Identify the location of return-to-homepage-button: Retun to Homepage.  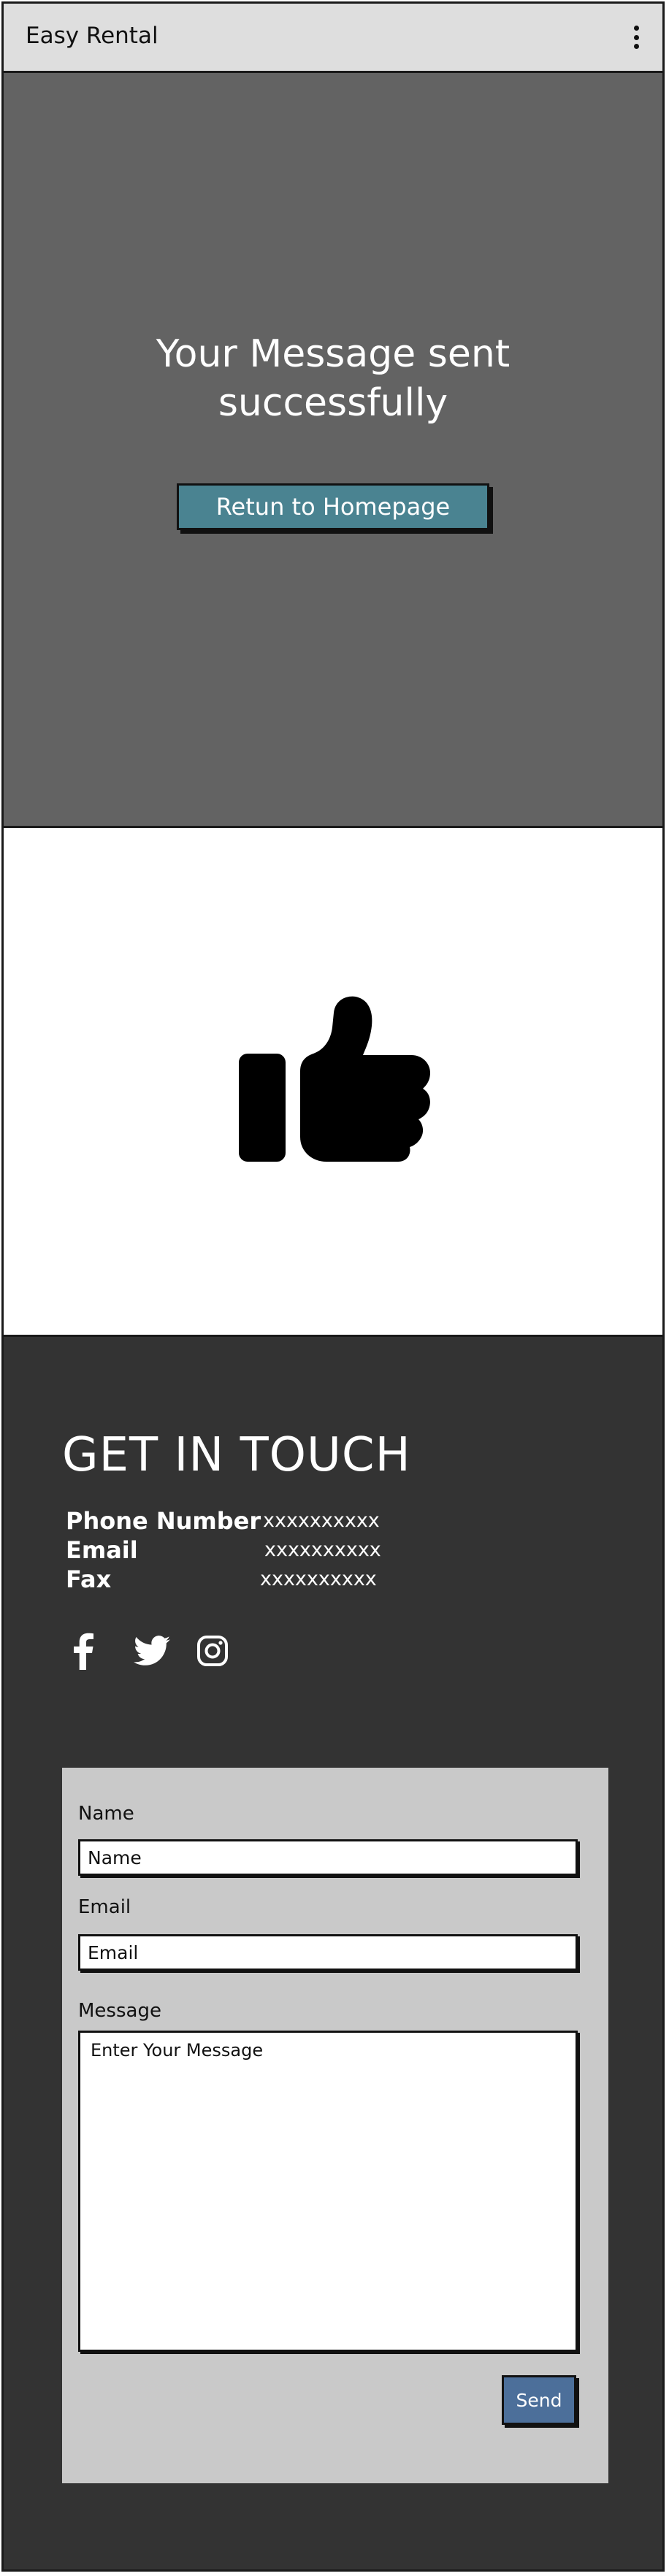
(333, 507).